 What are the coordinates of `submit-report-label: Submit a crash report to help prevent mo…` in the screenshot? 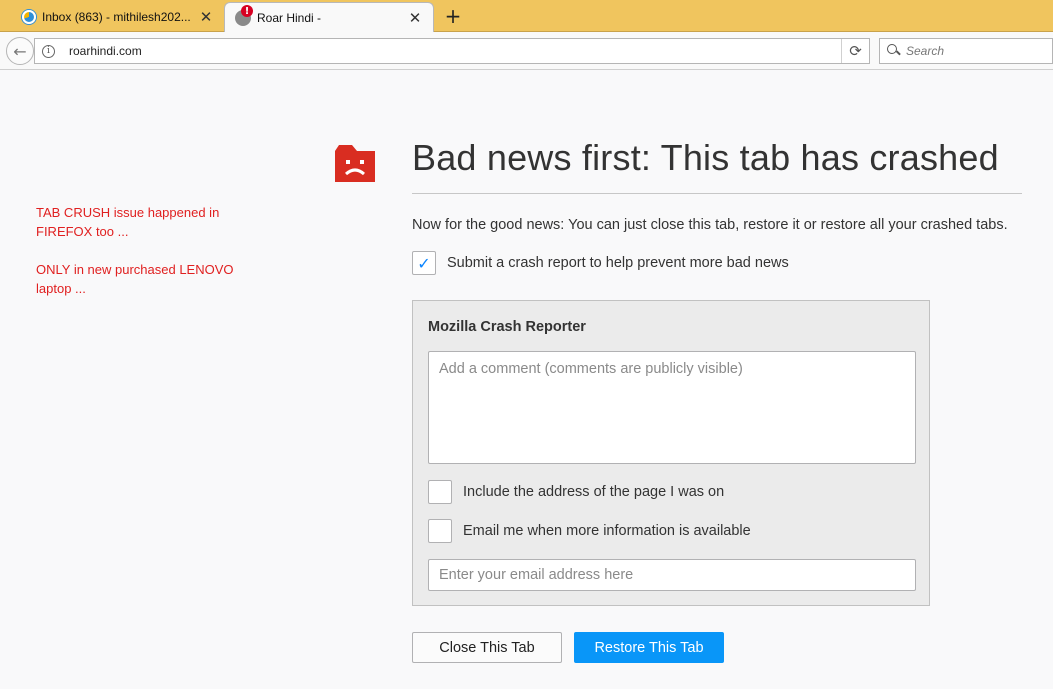 It's located at (618, 263).